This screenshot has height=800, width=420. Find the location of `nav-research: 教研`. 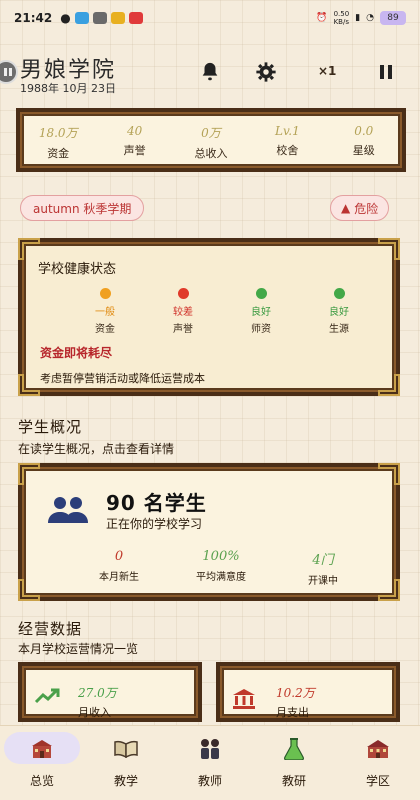

nav-research: 教研 is located at coordinates (294, 763).